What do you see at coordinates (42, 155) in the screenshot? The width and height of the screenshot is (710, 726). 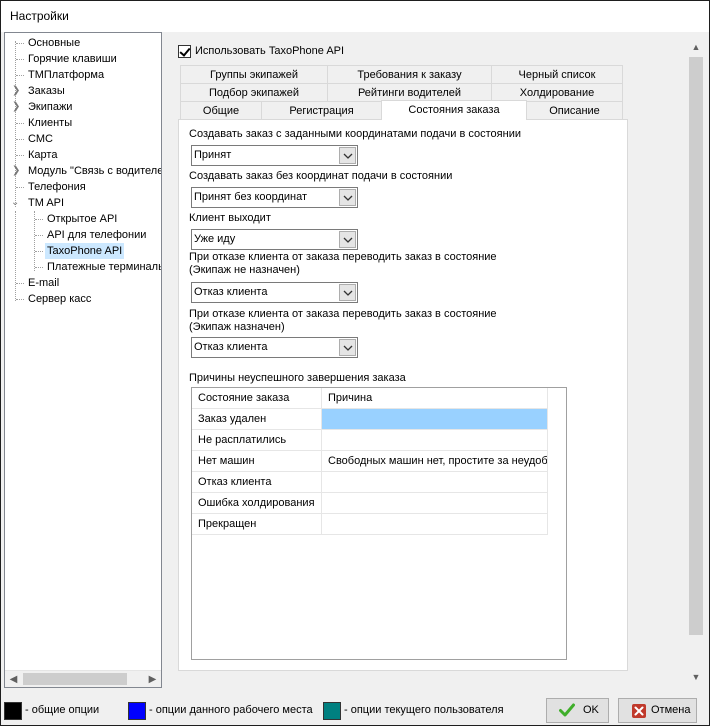 I see `tree-item-map: Карта` at bounding box center [42, 155].